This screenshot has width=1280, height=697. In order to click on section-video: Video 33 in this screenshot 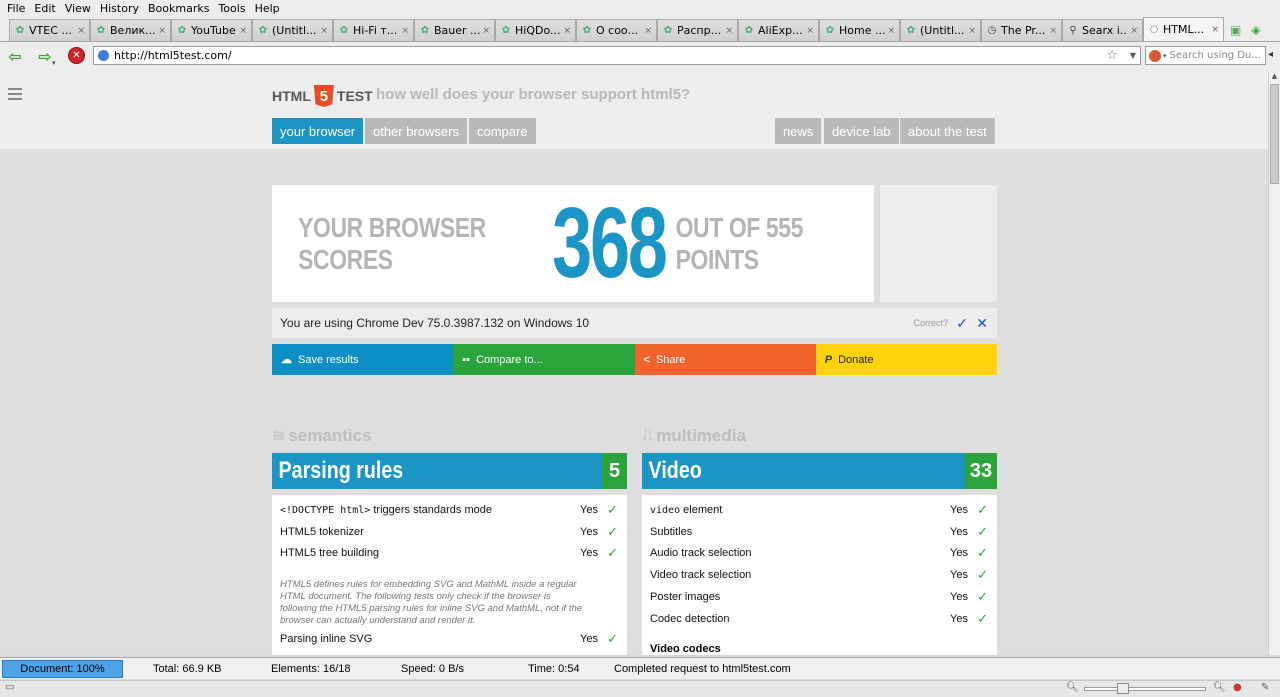, I will do `click(819, 471)`.